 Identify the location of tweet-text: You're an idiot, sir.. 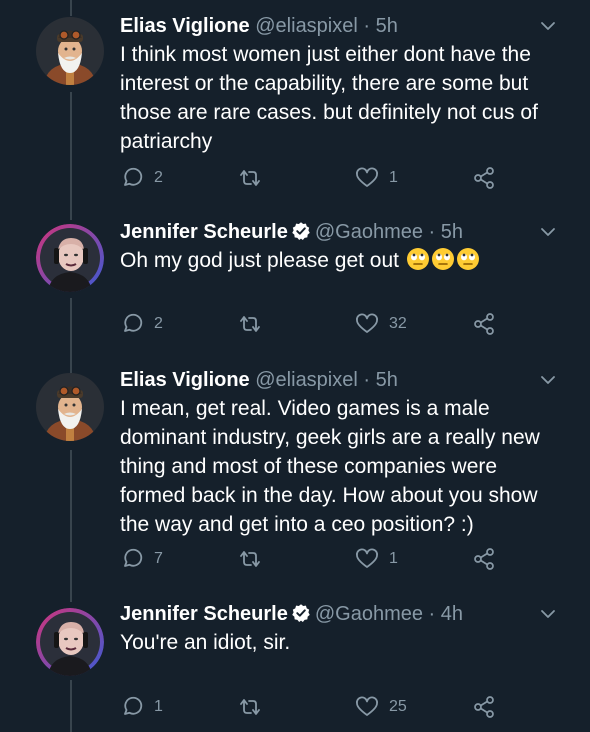
(342, 642).